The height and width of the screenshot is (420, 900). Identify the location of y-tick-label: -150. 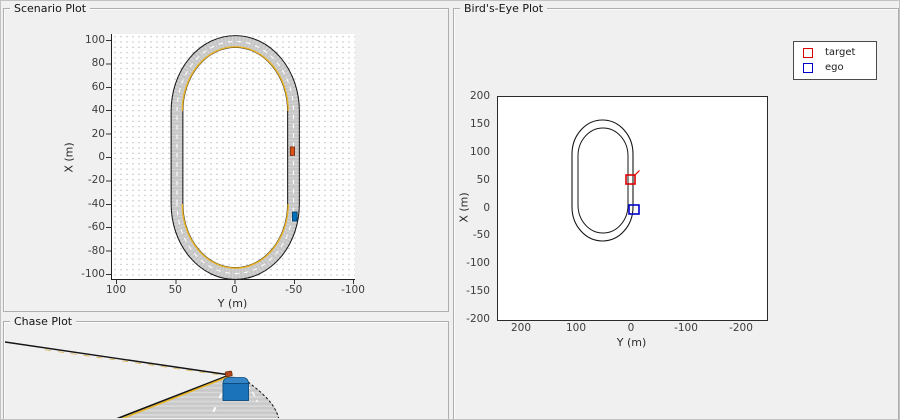
(478, 291).